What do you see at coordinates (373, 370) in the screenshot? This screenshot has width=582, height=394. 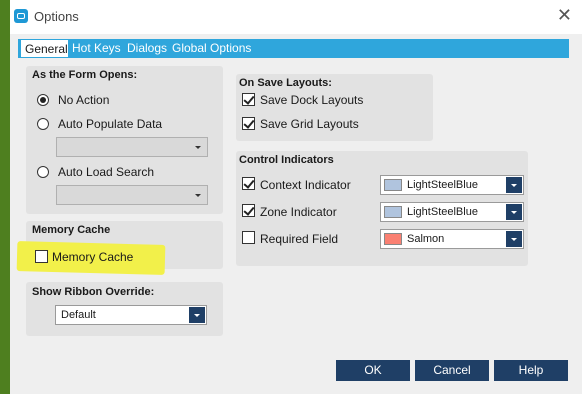 I see `ok-button: OK` at bounding box center [373, 370].